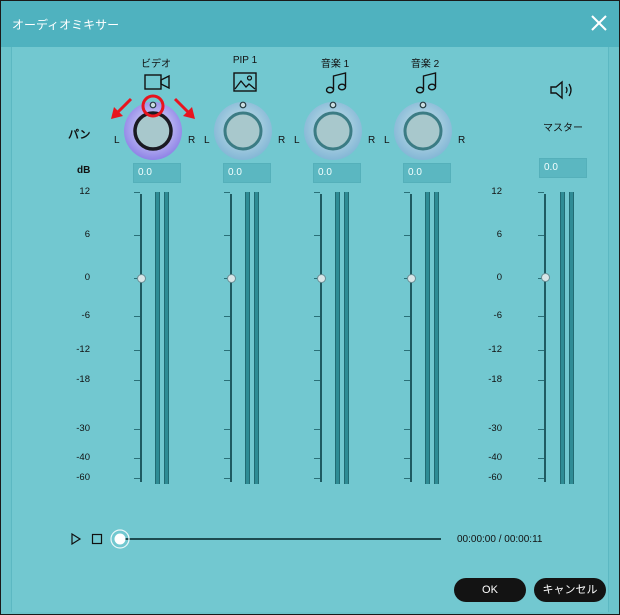 The image size is (620, 615). Describe the element at coordinates (545, 338) in the screenshot. I see `fader-track-master` at that location.